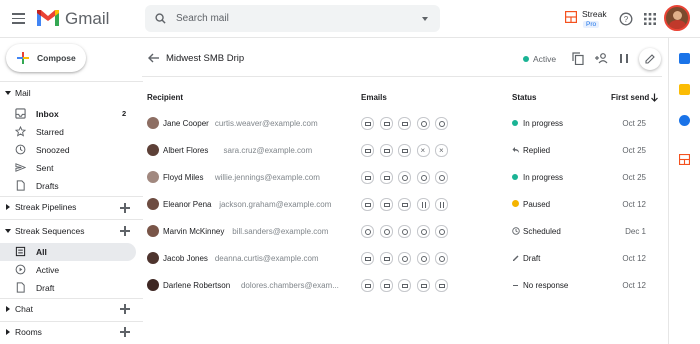  What do you see at coordinates (45, 207) in the screenshot?
I see `pipelines-section-title: Streak Pipelines` at bounding box center [45, 207].